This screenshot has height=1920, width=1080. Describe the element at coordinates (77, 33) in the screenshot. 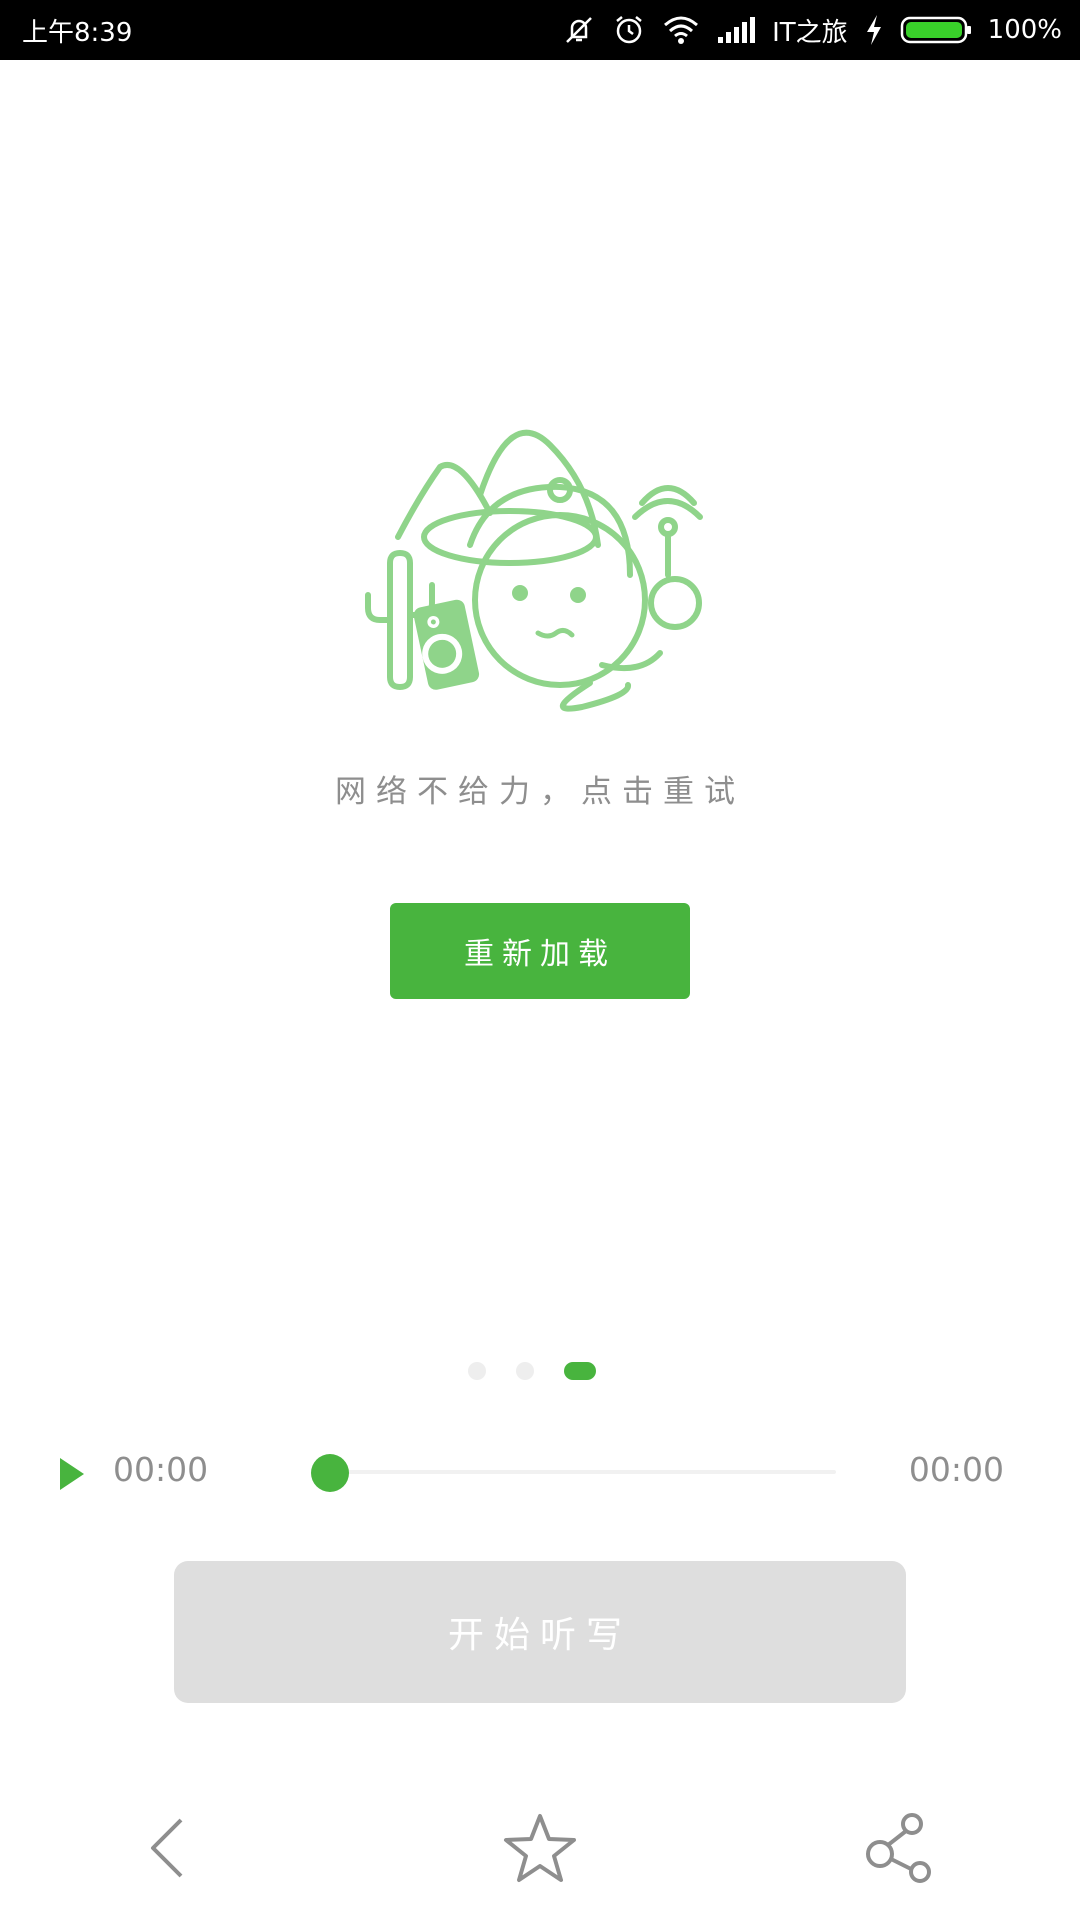

I see `status-time: 上午8:39` at that location.